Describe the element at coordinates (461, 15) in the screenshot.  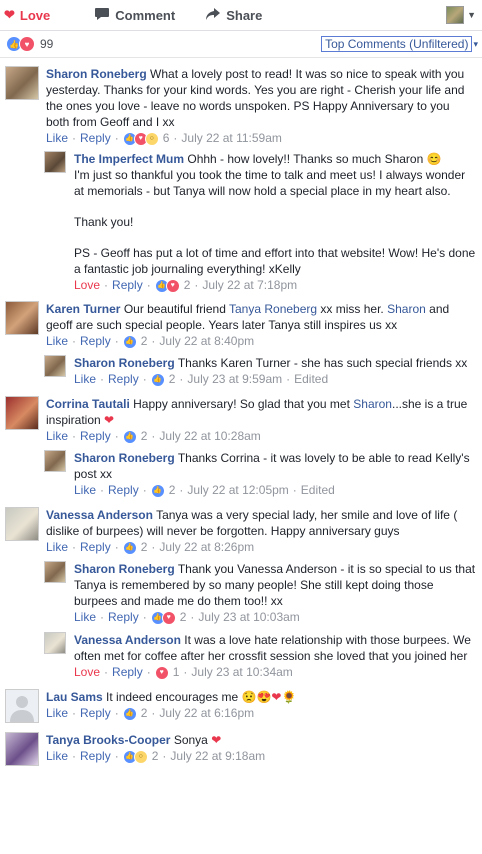
I see `post-as-selector: ▼` at that location.